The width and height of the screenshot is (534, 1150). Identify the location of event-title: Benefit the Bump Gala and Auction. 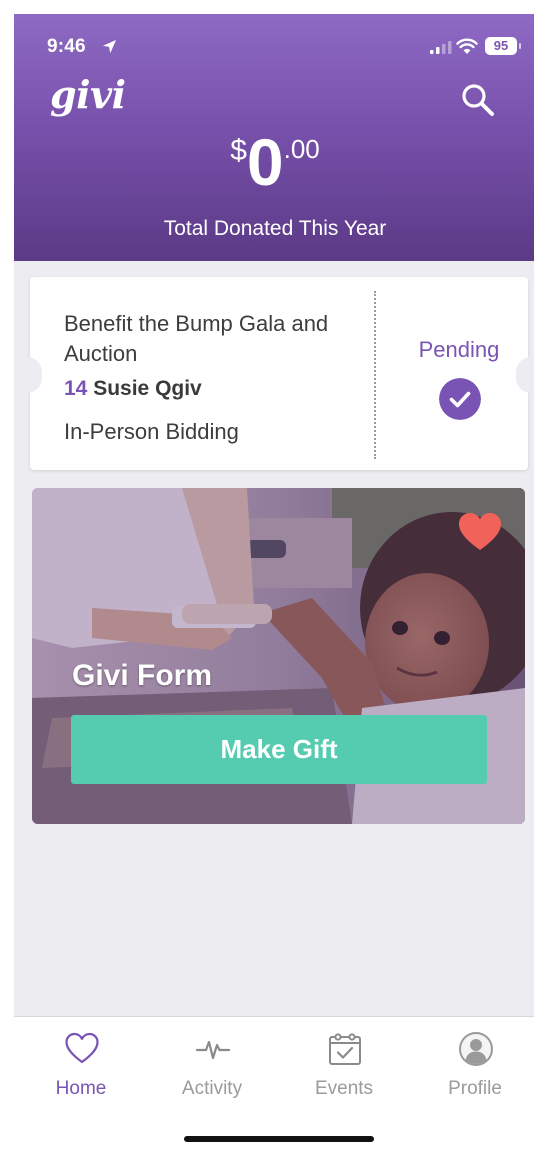
(196, 338).